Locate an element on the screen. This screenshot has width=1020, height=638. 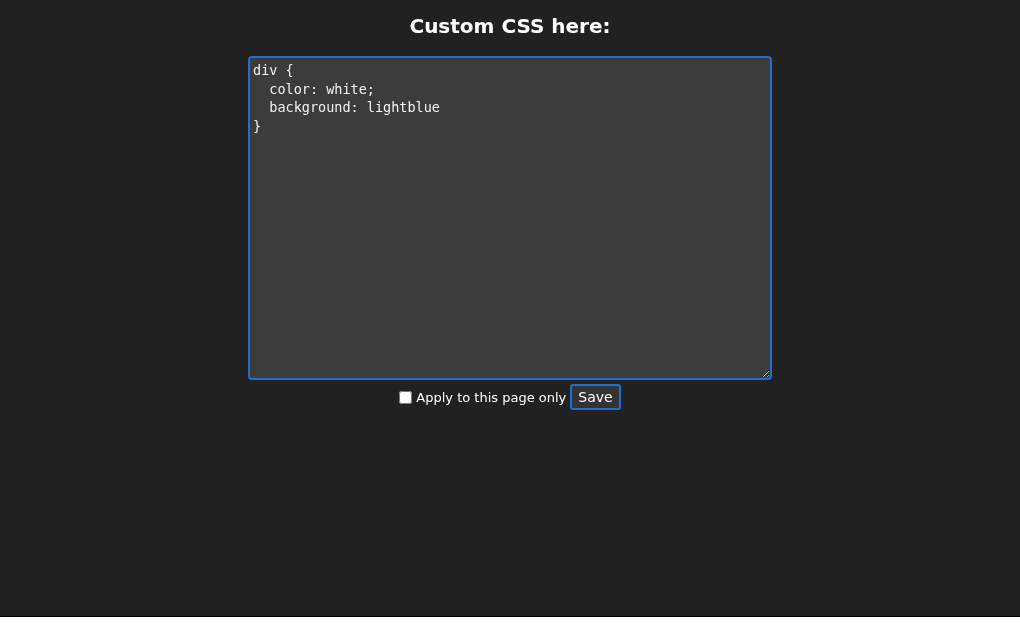
save-button: Save is located at coordinates (595, 397).